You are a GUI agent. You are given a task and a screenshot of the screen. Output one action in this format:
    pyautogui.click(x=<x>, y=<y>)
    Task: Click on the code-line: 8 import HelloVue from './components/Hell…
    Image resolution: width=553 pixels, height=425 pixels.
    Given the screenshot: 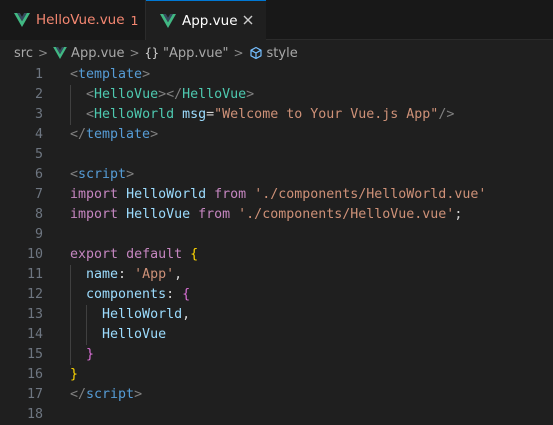 What is the action you would take?
    pyautogui.click(x=276, y=215)
    